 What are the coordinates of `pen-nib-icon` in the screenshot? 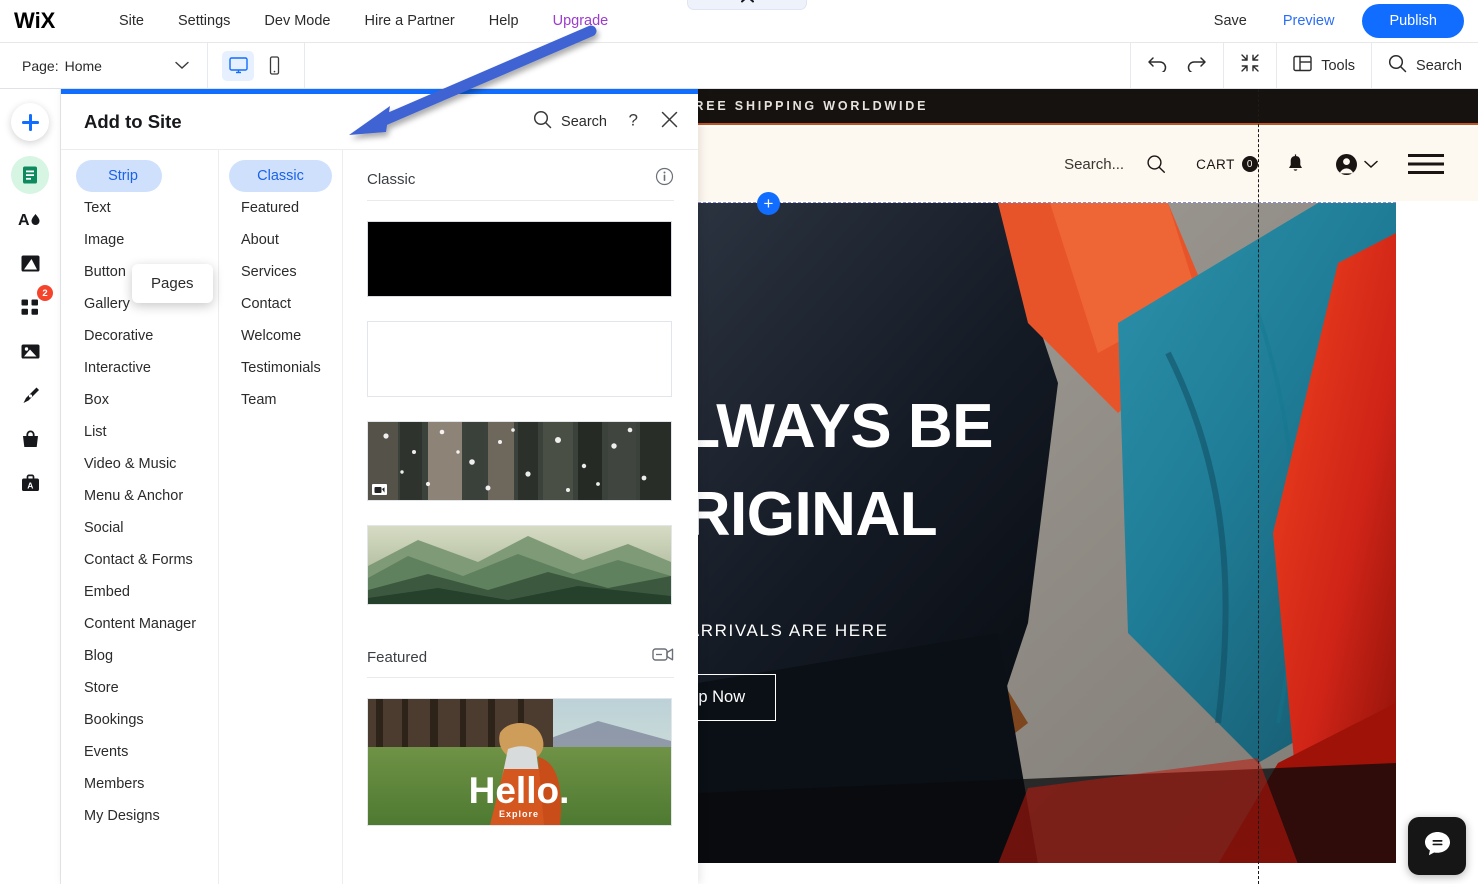 It's located at (31, 395).